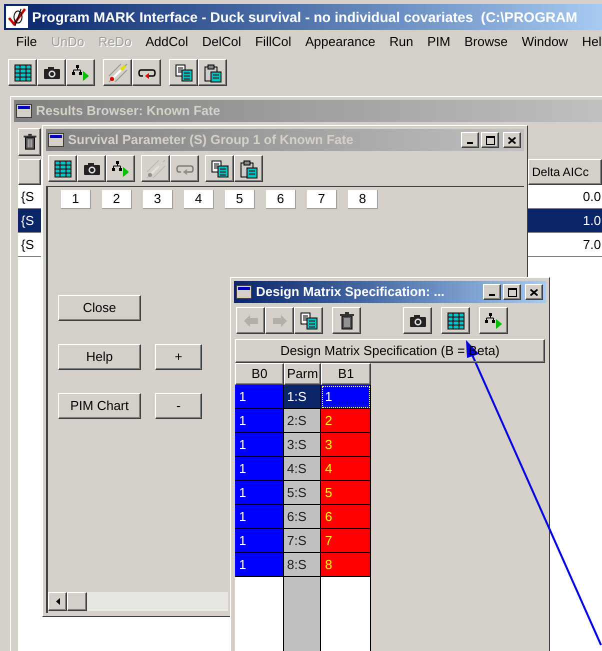 Image resolution: width=602 pixels, height=651 pixels. What do you see at coordinates (346, 541) in the screenshot?
I see `matrix-cell: 7` at bounding box center [346, 541].